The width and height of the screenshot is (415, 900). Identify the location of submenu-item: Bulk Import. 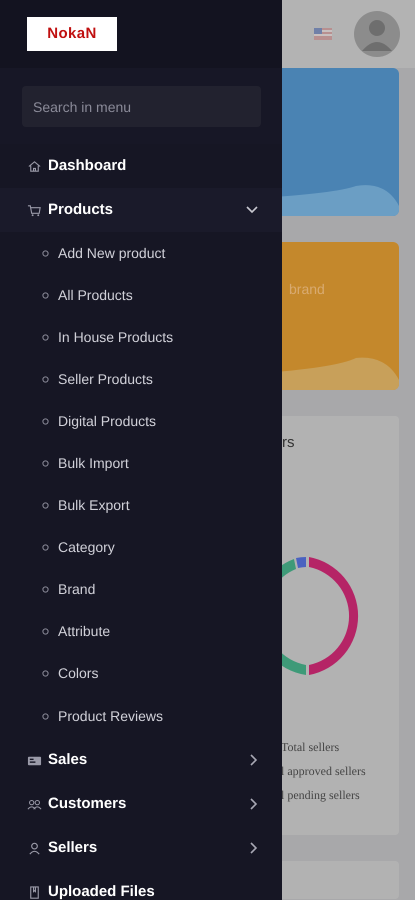
(93, 463).